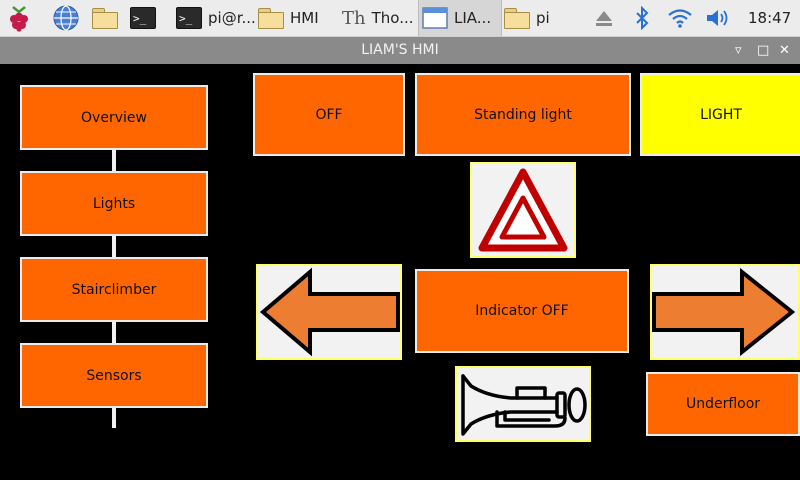 The height and width of the screenshot is (480, 800). I want to click on arrow-left-icon, so click(329, 312).